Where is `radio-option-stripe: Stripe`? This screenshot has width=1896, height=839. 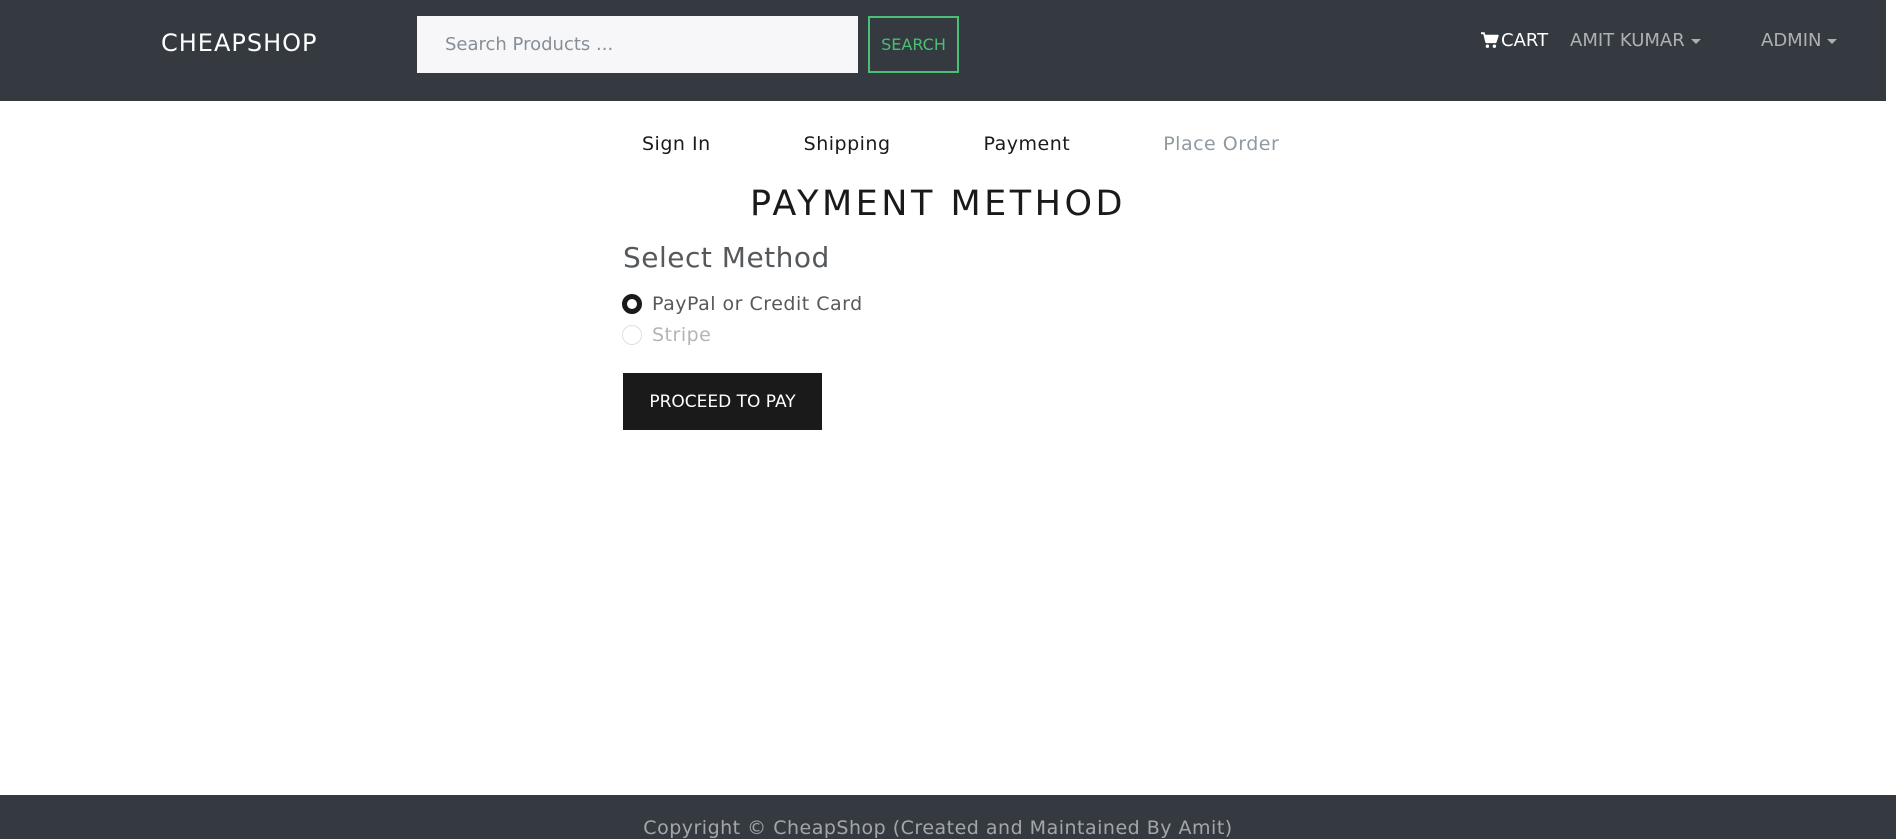
radio-option-stripe: Stripe is located at coordinates (666, 335).